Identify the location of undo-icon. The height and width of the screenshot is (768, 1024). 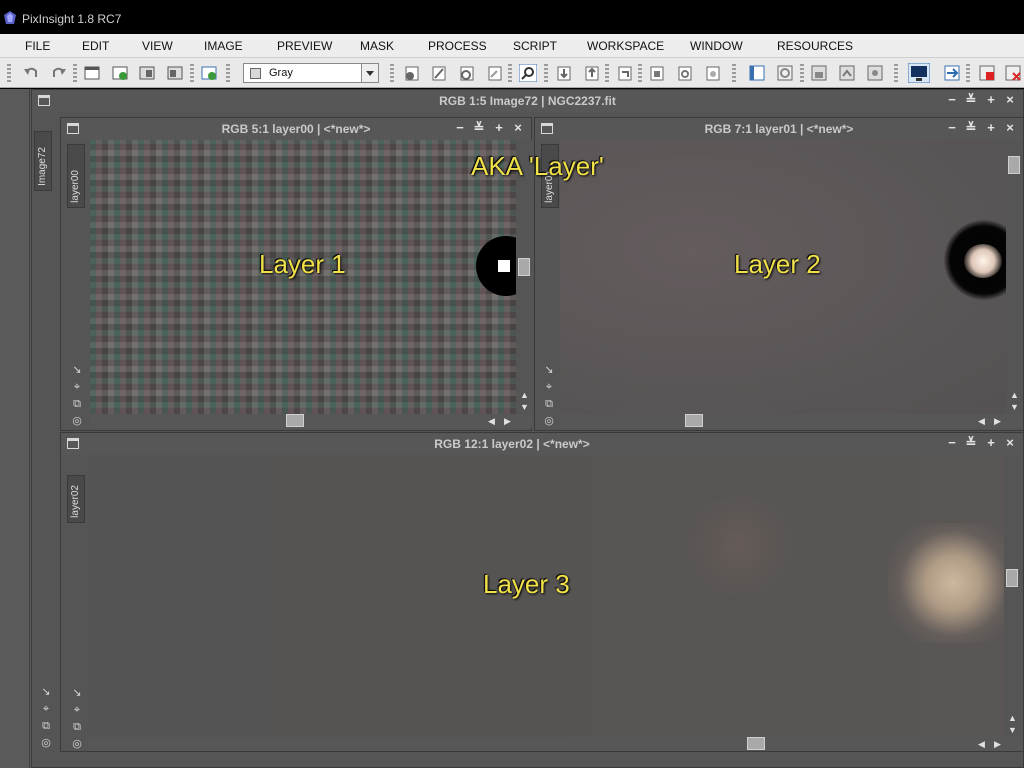
(31, 73).